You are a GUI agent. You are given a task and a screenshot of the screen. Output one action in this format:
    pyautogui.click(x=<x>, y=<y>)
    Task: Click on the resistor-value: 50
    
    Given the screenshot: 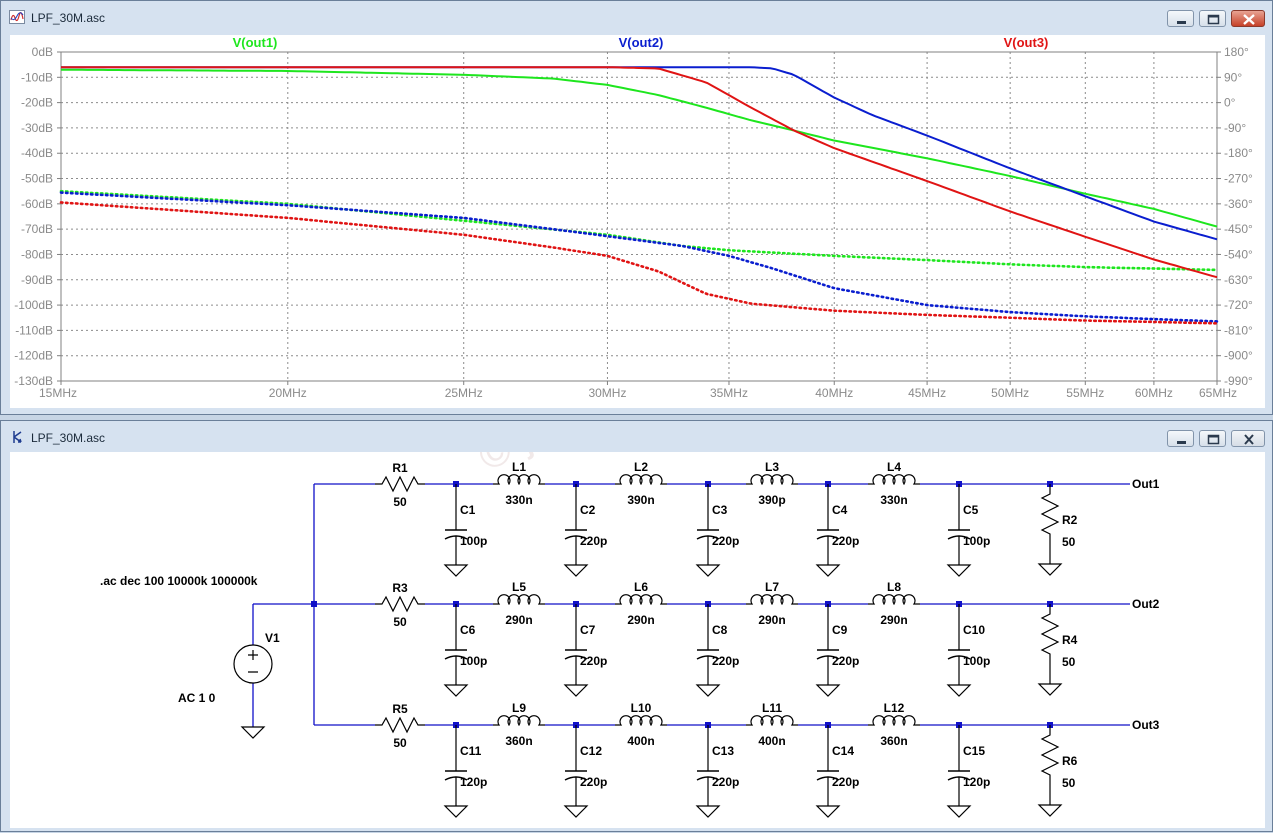 What is the action you would take?
    pyautogui.click(x=400, y=743)
    